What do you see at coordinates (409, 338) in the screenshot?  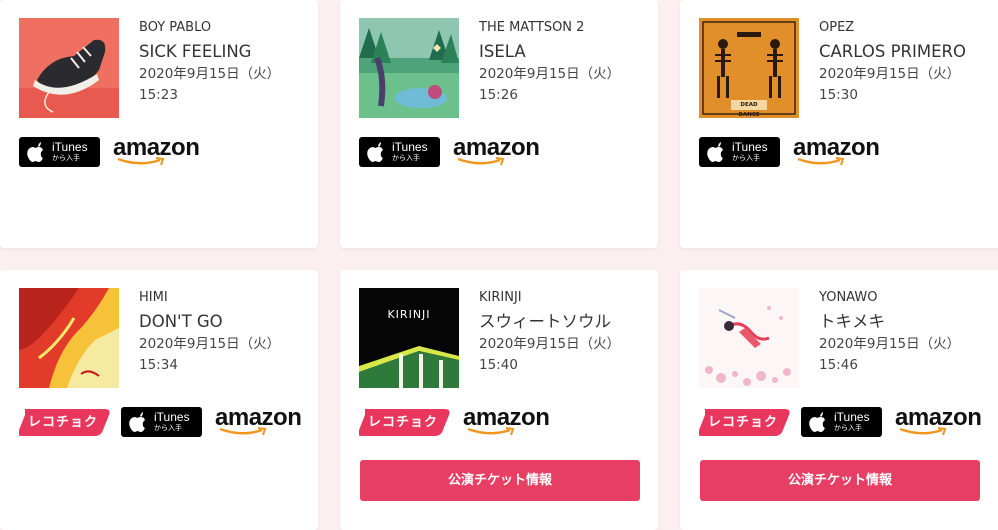 I see `album-art: KIRINJI` at bounding box center [409, 338].